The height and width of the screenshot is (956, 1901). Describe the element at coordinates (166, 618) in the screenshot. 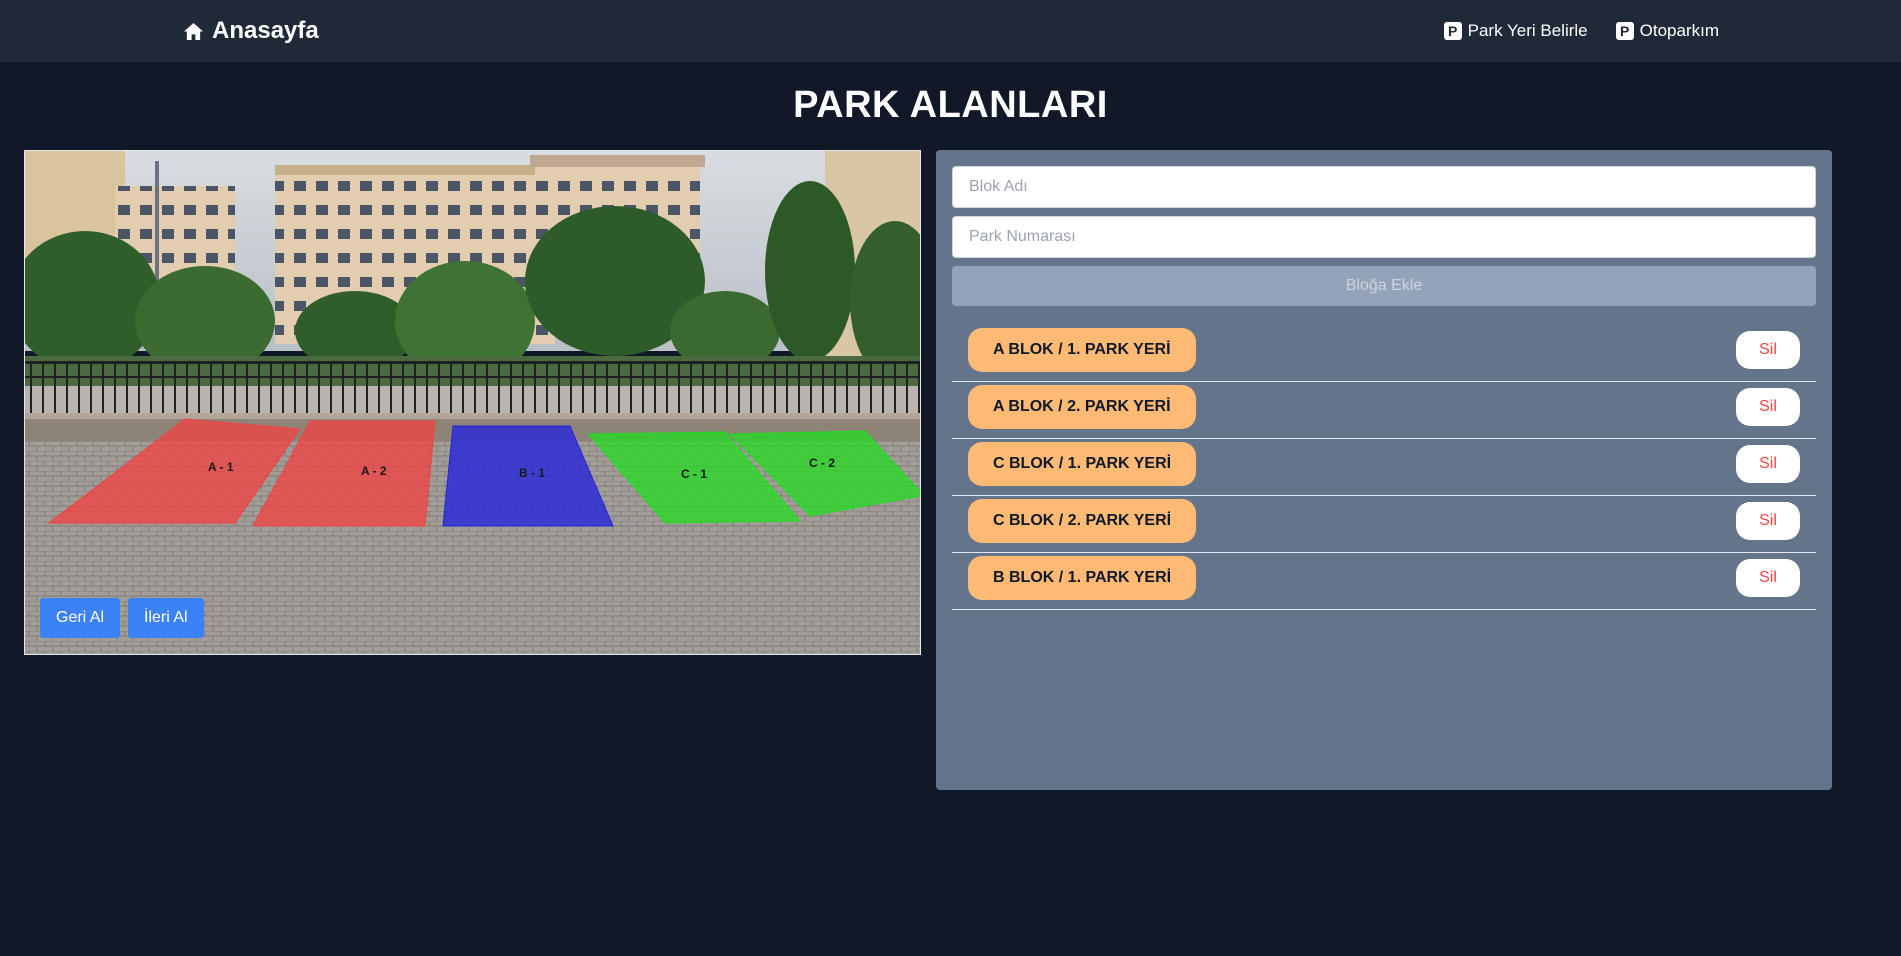

I see `redo-button: İleri Al` at that location.